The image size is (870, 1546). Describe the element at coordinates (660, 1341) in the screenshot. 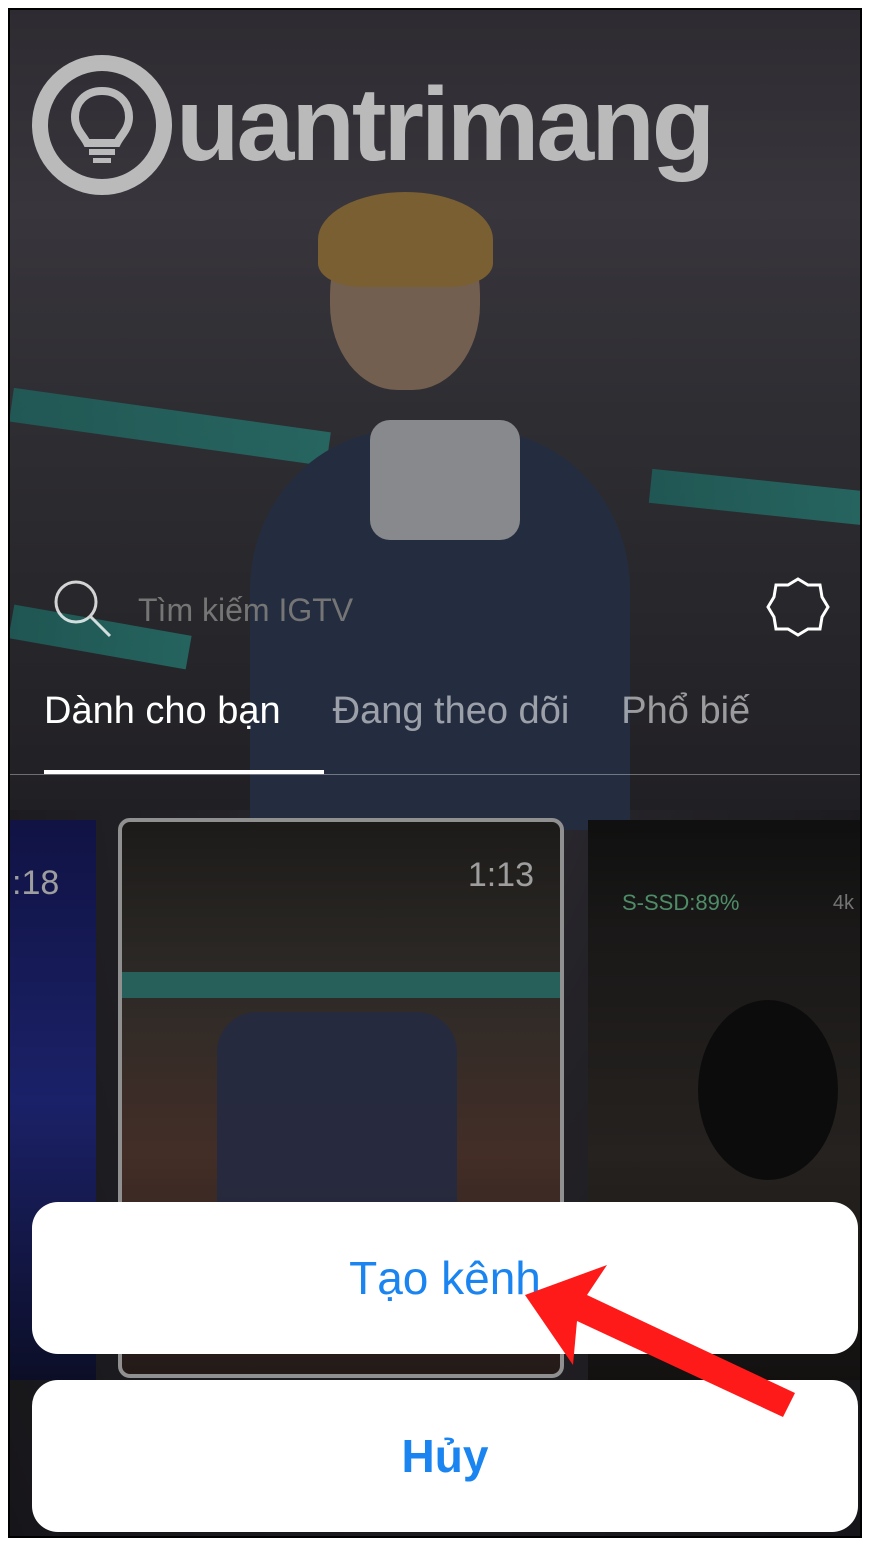

I see `annotation-arrow-icon` at that location.